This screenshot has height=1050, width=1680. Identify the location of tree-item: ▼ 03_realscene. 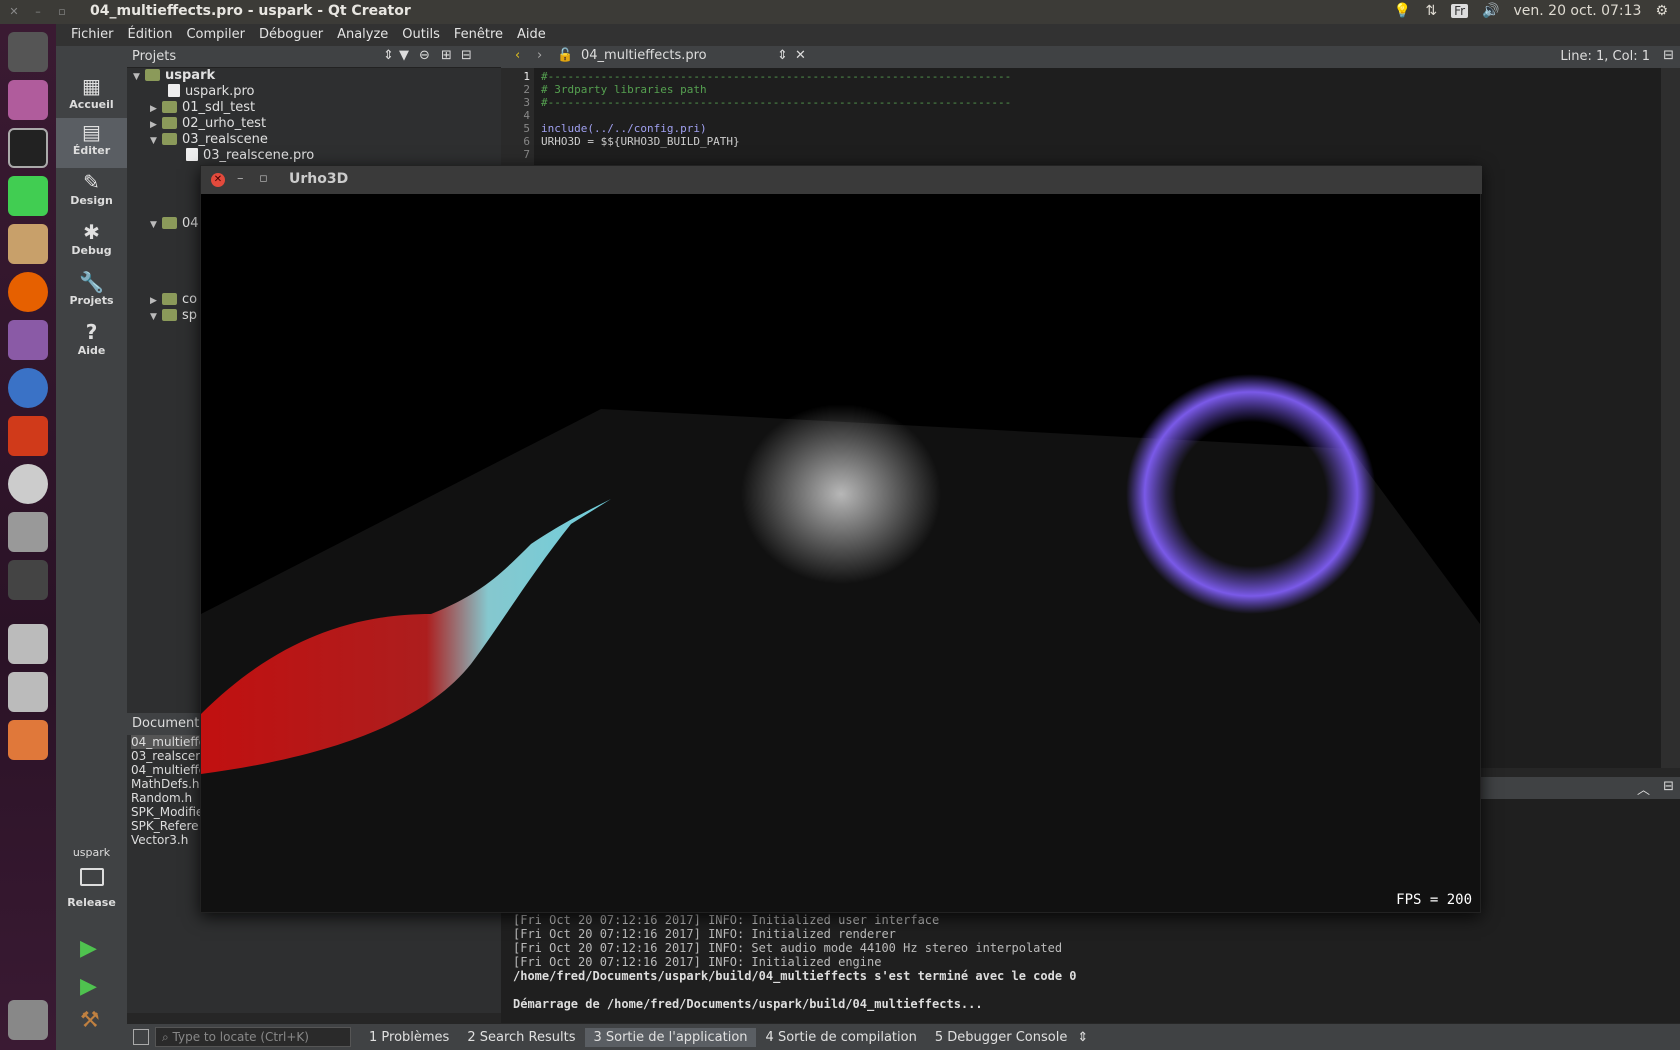
(209, 139).